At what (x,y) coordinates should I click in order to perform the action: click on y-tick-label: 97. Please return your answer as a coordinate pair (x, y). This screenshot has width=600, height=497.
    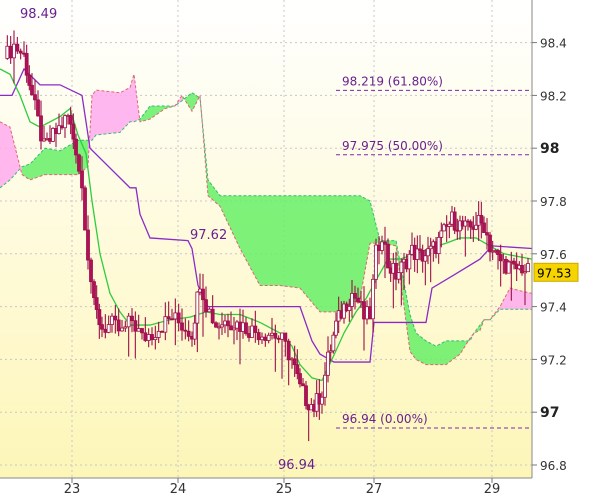
    Looking at the image, I should click on (549, 413).